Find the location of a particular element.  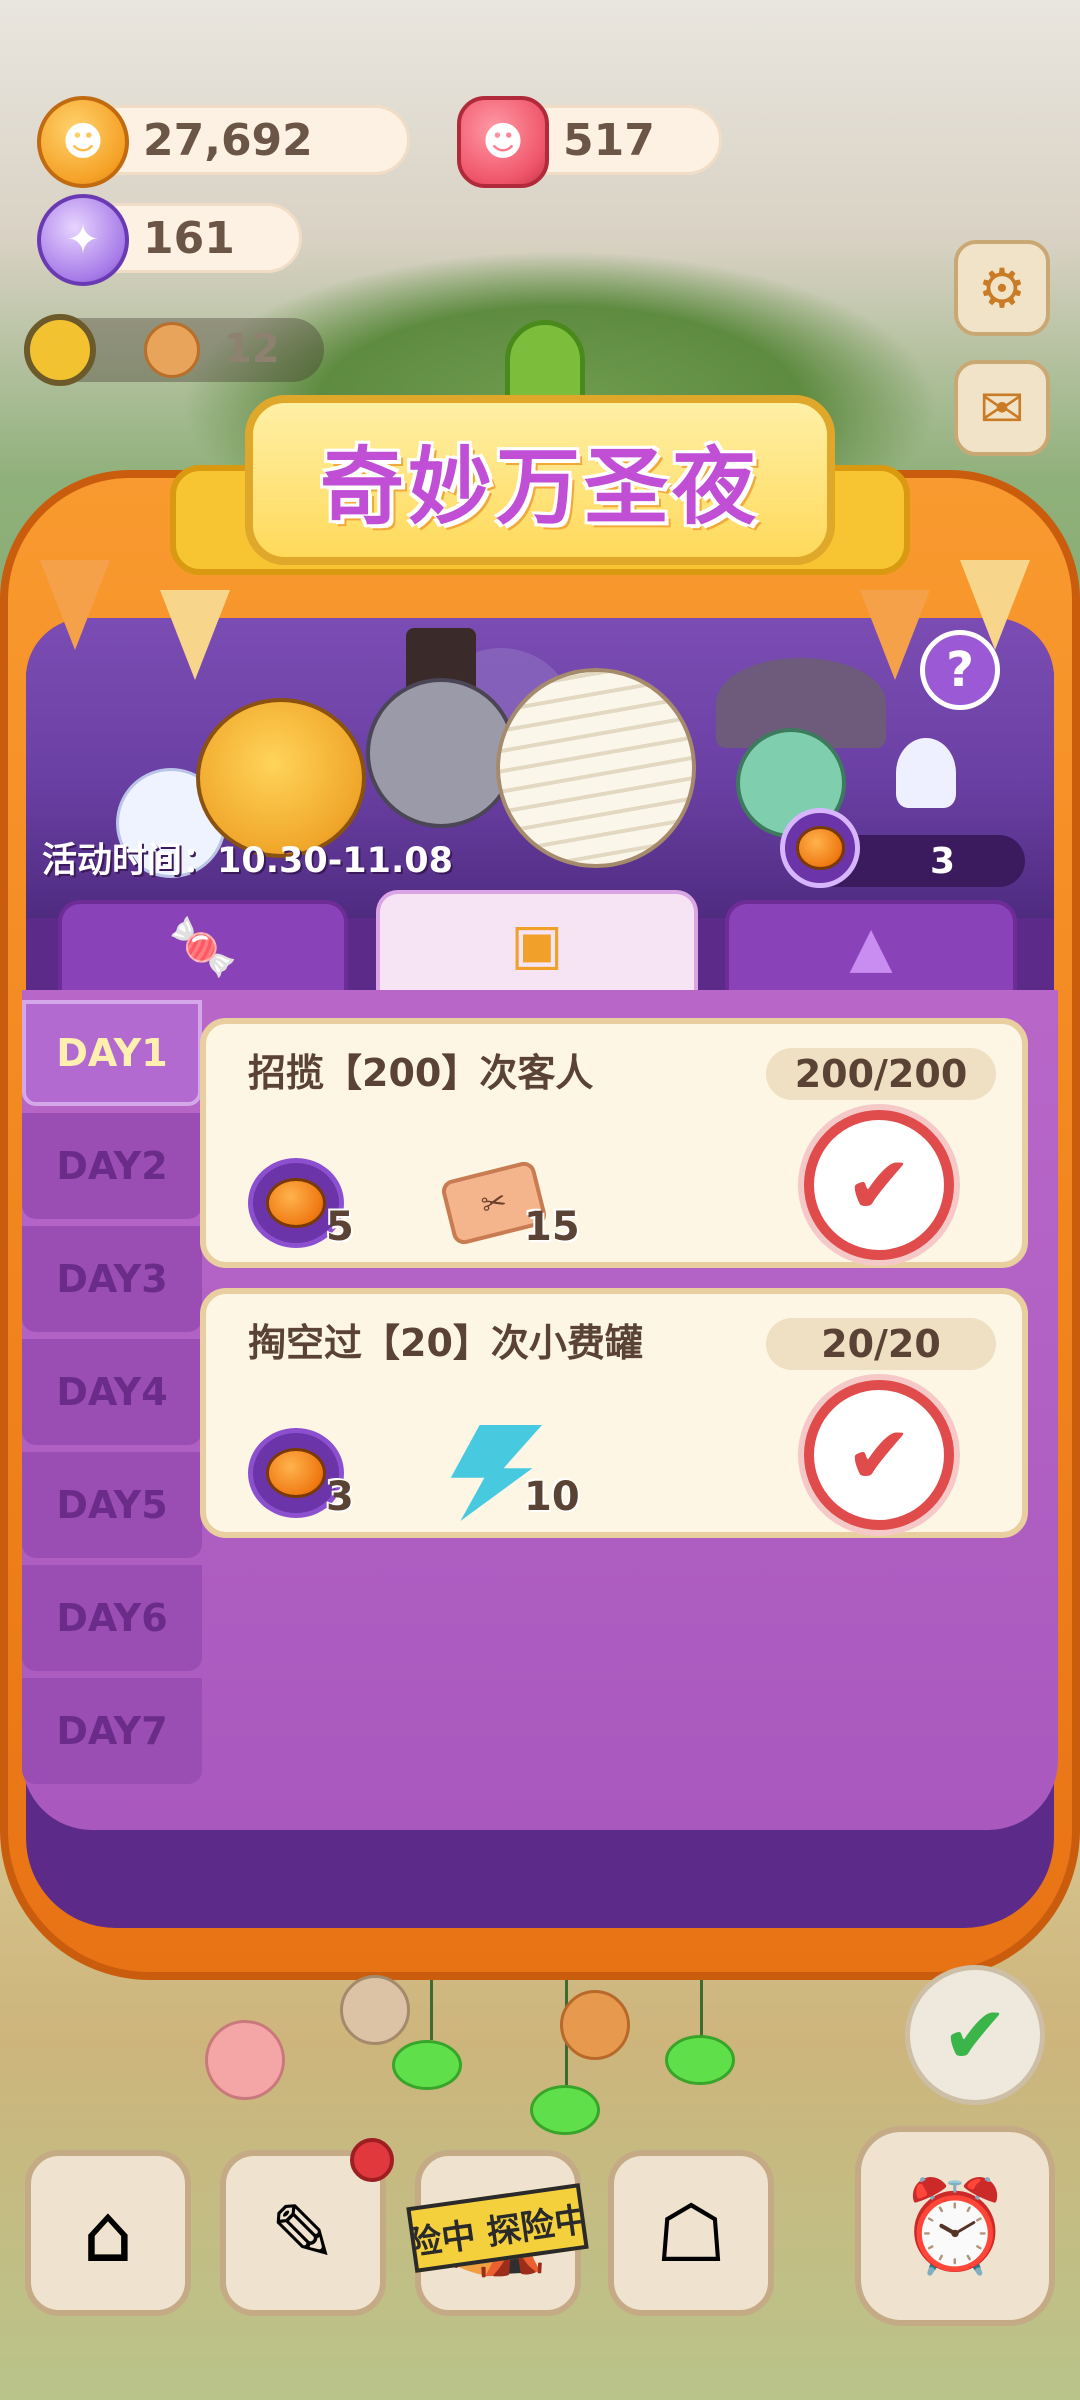

reward-ticket: ✂ 15 is located at coordinates (509, 1208).